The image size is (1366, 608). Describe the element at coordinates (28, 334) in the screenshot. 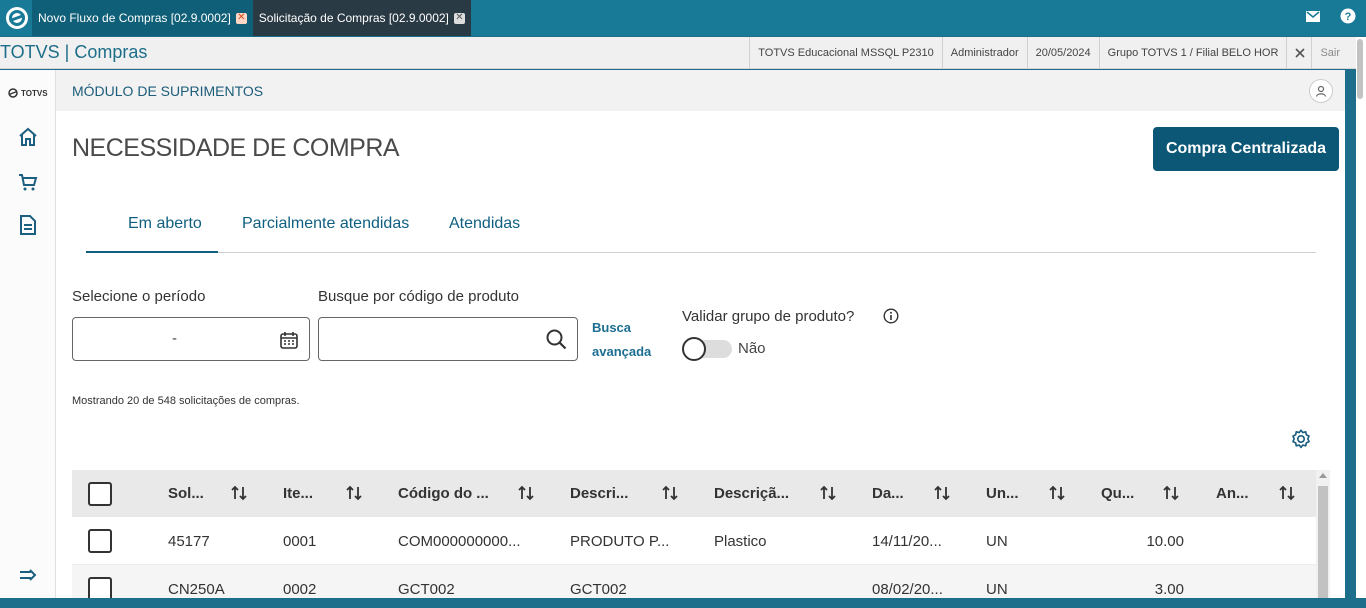

I see `sidebar: TOTVS` at that location.